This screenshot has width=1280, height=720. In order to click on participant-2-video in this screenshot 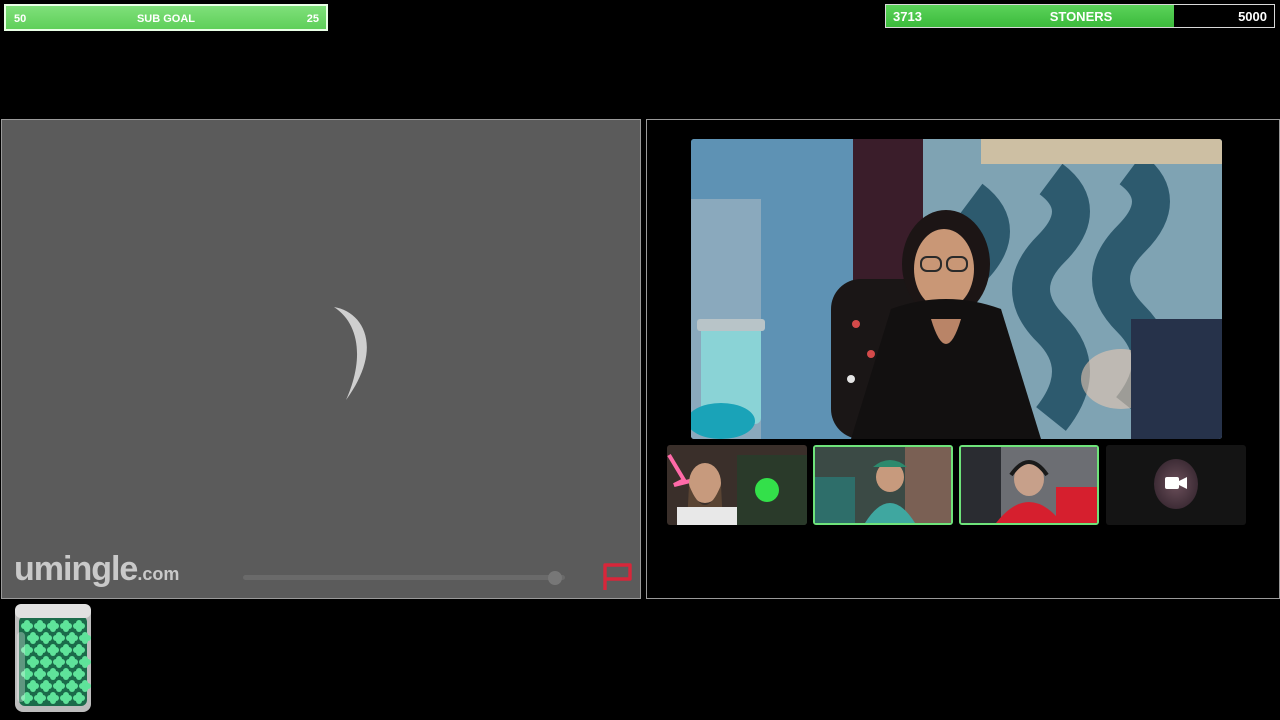, I will do `click(883, 485)`.